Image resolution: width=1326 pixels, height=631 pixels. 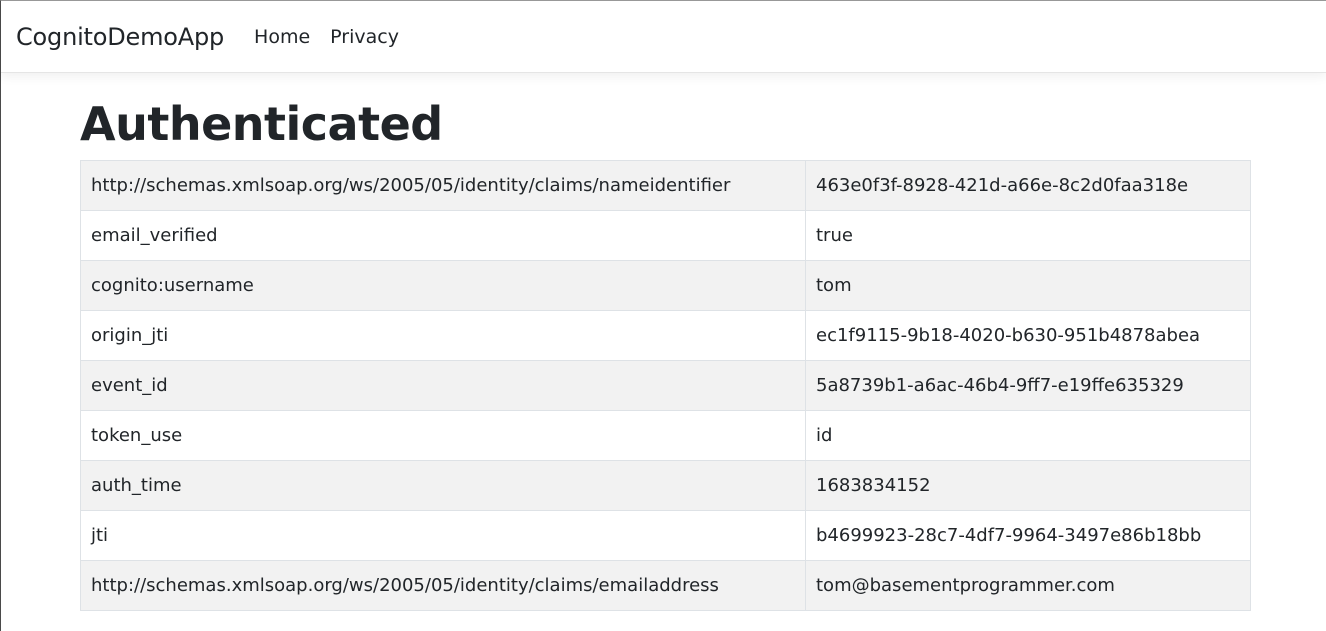 What do you see at coordinates (261, 124) in the screenshot?
I see `page-title: Authenticated` at bounding box center [261, 124].